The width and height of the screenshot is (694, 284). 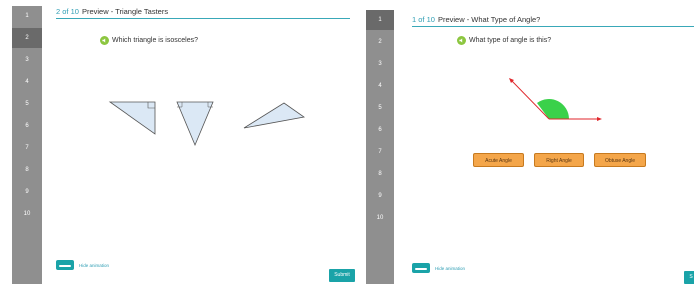 What do you see at coordinates (132, 118) in the screenshot?
I see `triangle-option-right` at bounding box center [132, 118].